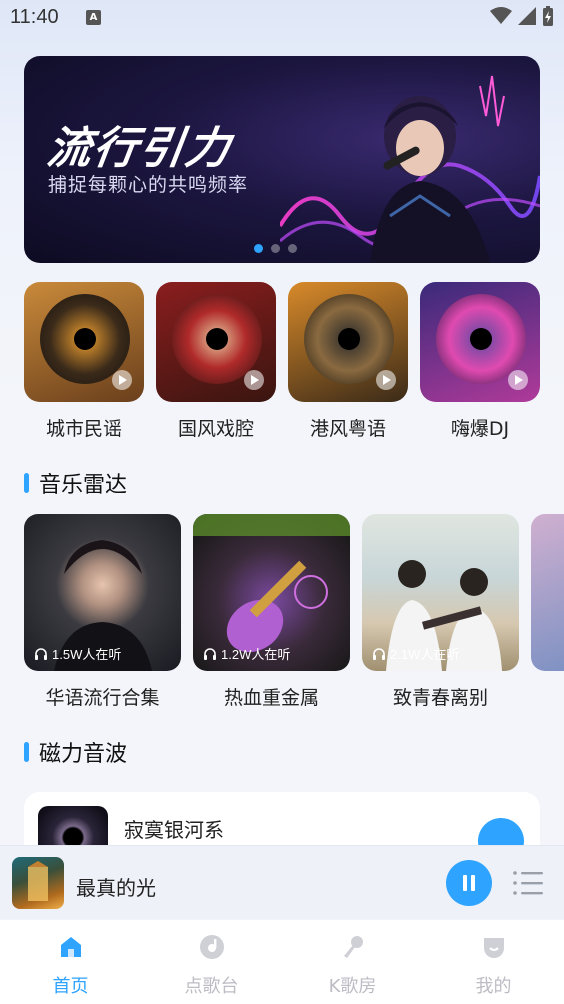  What do you see at coordinates (501, 15) in the screenshot?
I see `wifi-icon` at bounding box center [501, 15].